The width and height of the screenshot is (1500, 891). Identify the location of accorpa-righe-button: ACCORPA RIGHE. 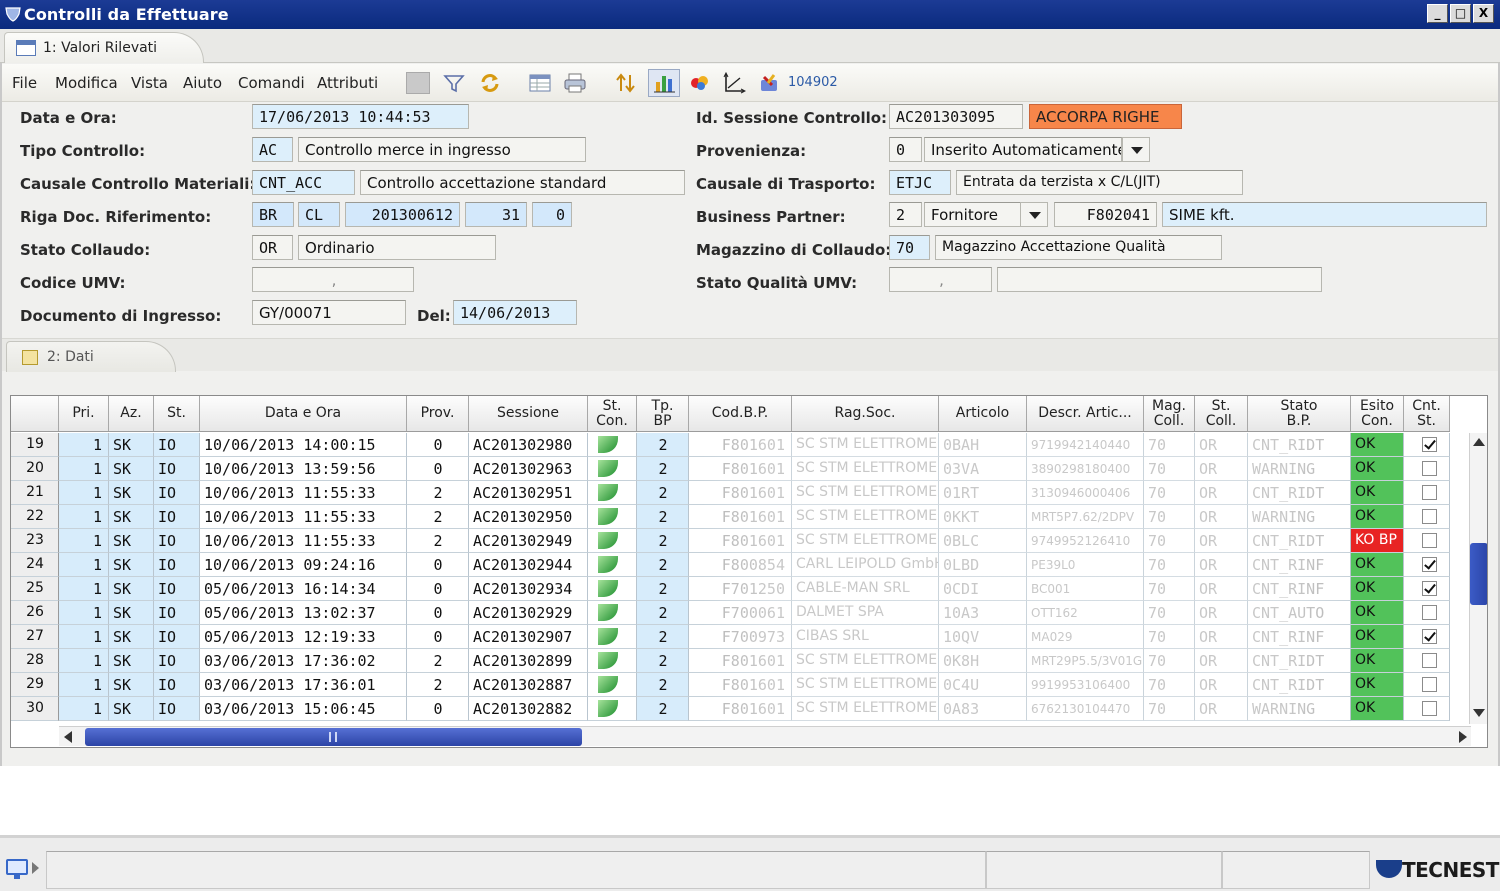
(1105, 116).